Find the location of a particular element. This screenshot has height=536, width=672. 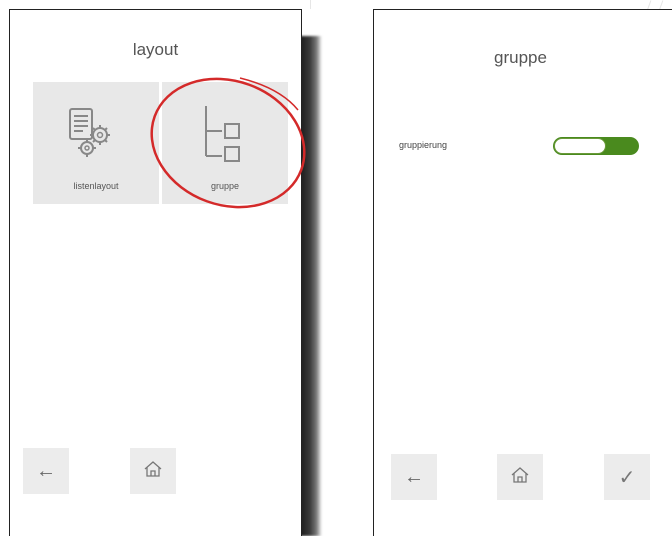

toggle-knob is located at coordinates (580, 146).